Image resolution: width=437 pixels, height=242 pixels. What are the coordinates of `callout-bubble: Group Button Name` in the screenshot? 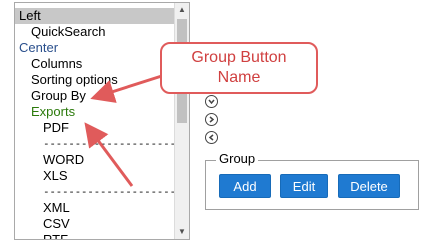 It's located at (239, 68).